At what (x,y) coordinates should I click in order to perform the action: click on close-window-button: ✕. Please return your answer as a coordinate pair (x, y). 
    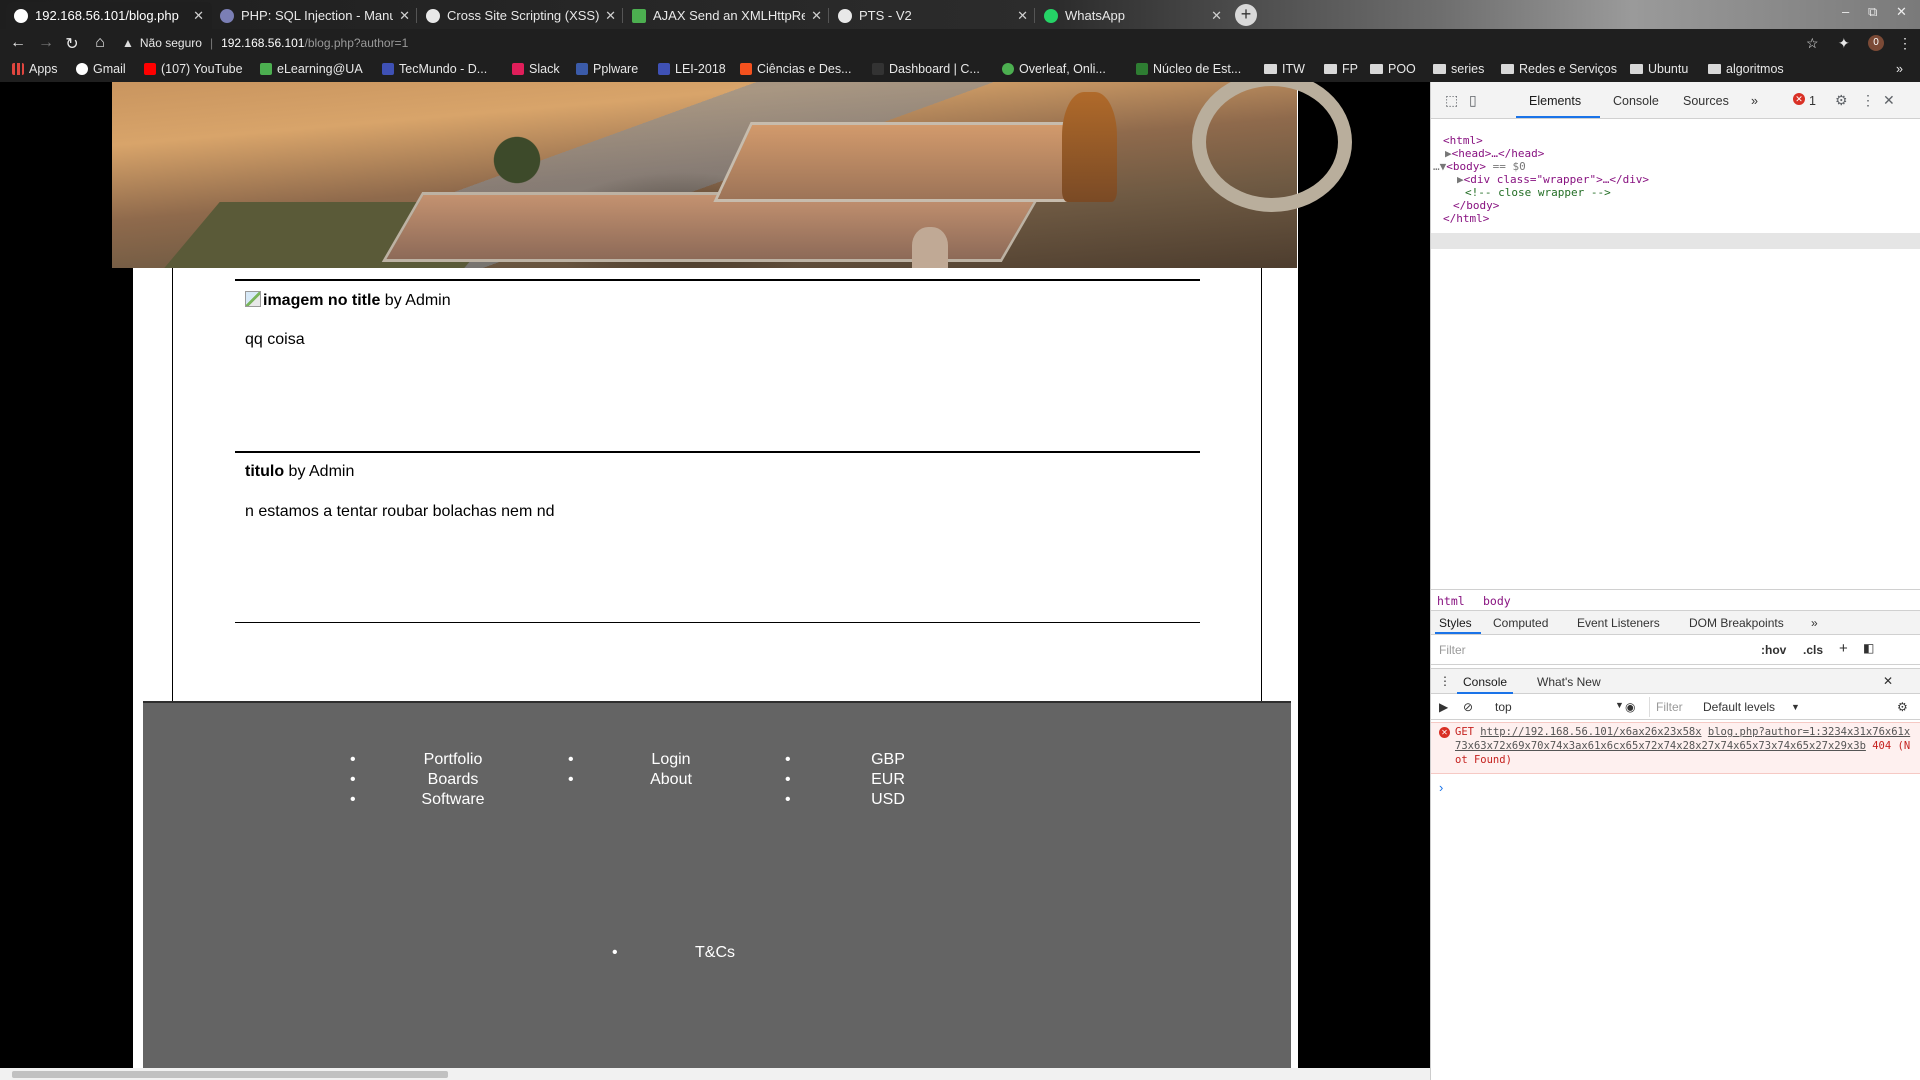
    Looking at the image, I should click on (1901, 12).